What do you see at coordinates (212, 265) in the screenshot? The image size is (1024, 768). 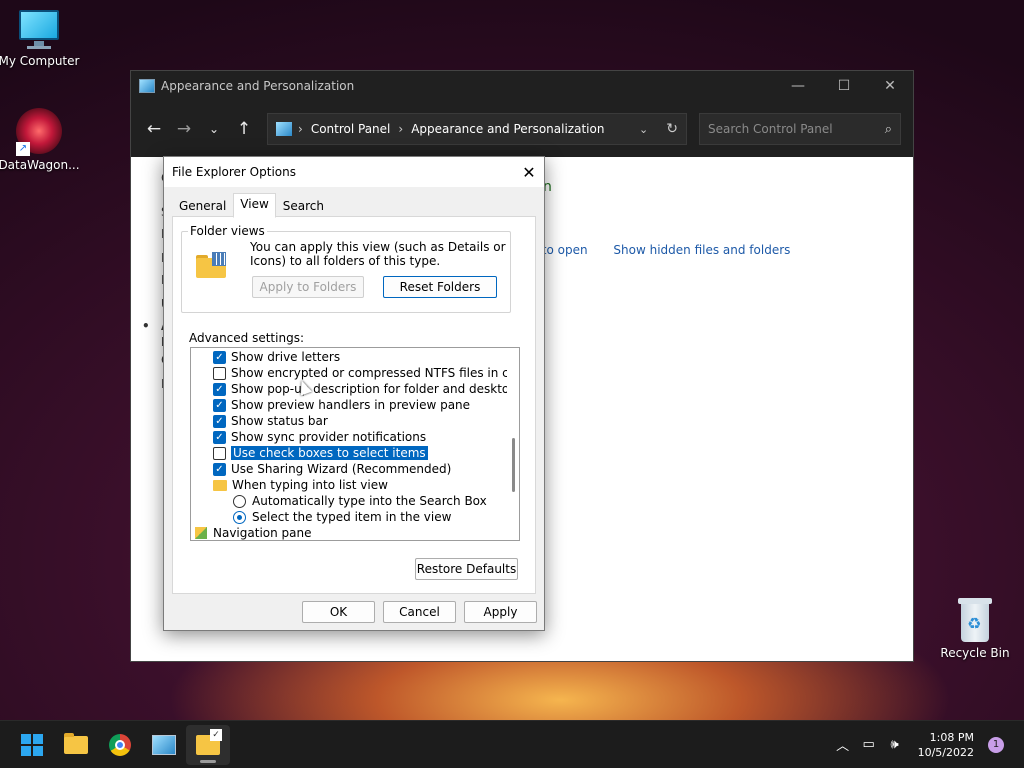 I see `folder-views-icon` at bounding box center [212, 265].